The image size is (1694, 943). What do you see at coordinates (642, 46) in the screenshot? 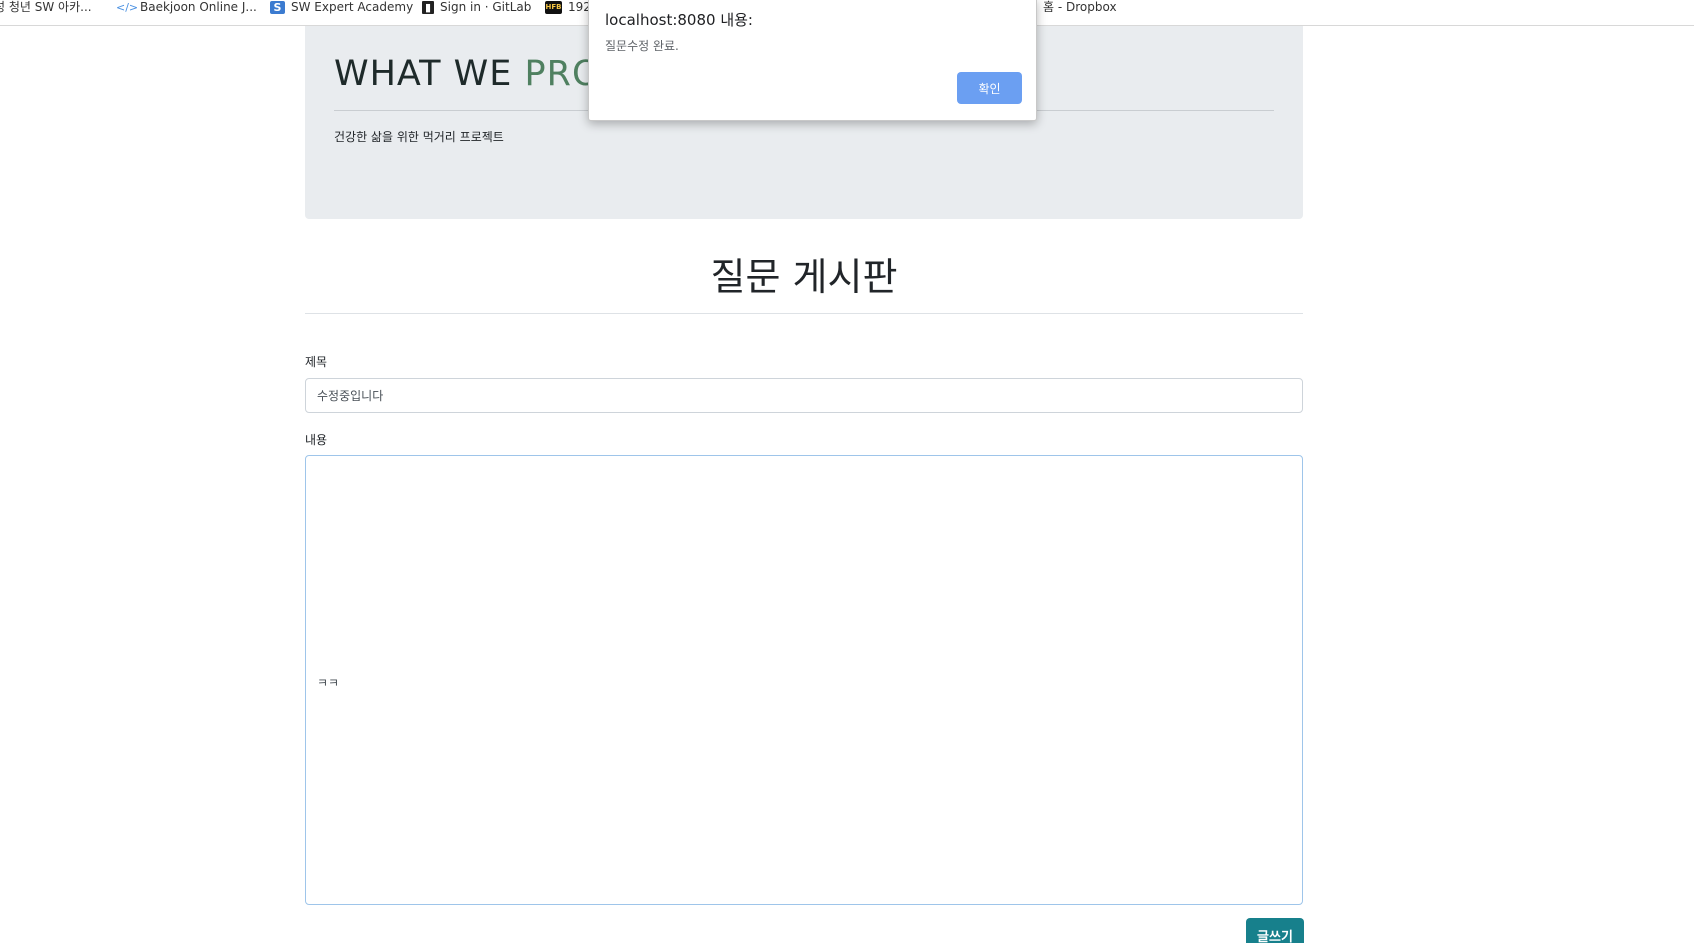
I see `dialog-message: 질문수정 완료.` at bounding box center [642, 46].